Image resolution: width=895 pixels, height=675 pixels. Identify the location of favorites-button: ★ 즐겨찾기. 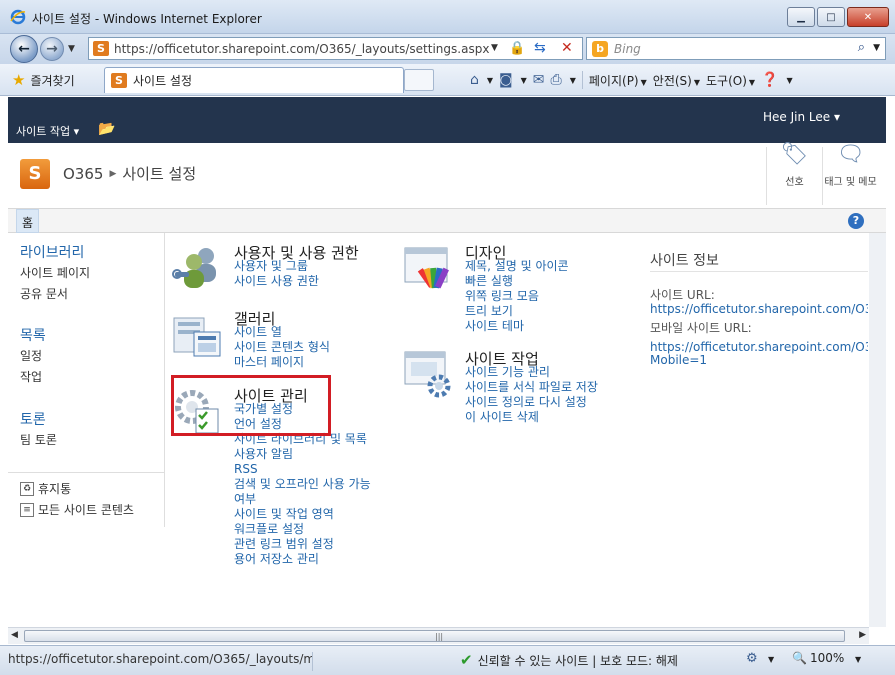
(43, 80).